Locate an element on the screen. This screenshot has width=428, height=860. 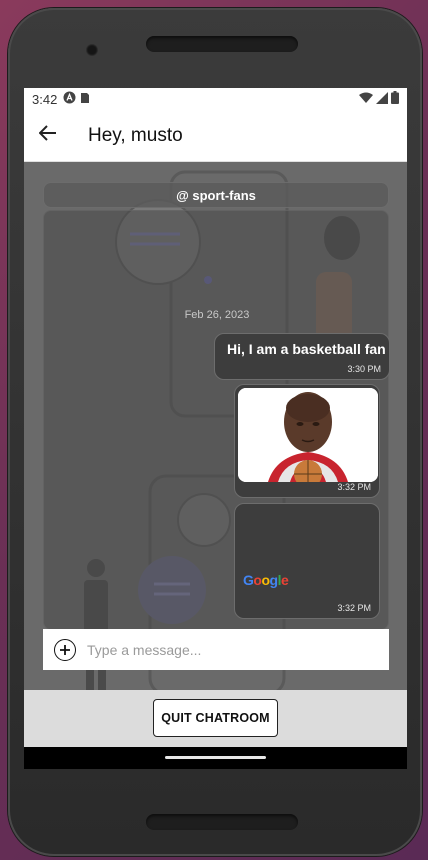
bottom-speaker is located at coordinates (222, 822).